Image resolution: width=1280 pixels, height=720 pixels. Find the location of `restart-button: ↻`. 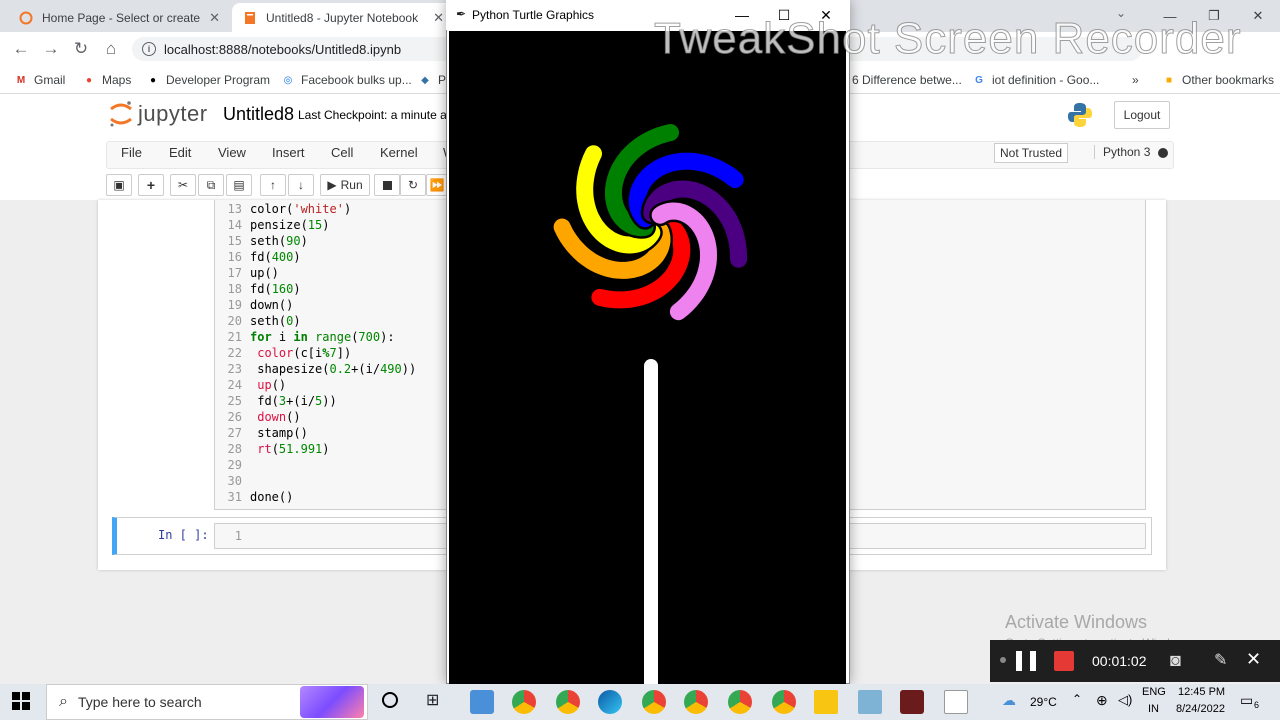

restart-button: ↻ is located at coordinates (413, 185).